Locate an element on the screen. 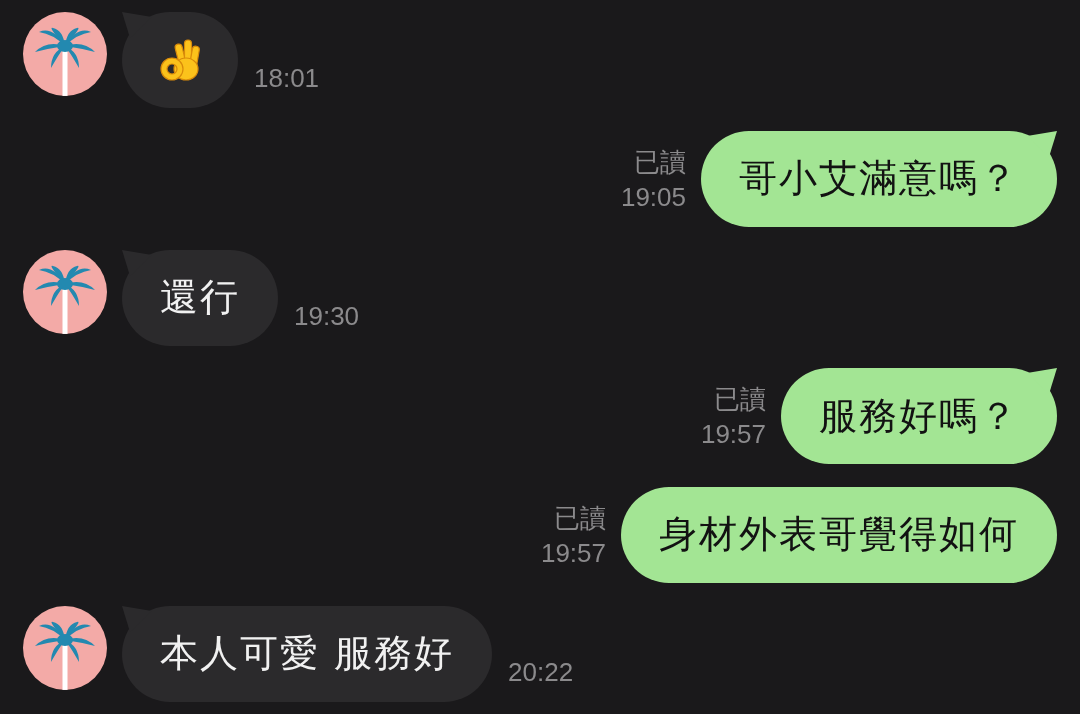 This screenshot has height=714, width=1080. message-bubble: 身材外表哥覺得如何 is located at coordinates (839, 535).